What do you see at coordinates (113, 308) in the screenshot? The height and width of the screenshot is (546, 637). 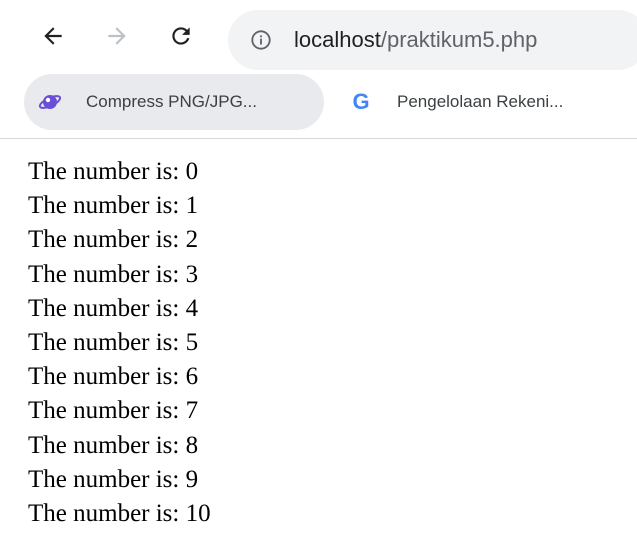 I see `output-line: The number is: 4` at bounding box center [113, 308].